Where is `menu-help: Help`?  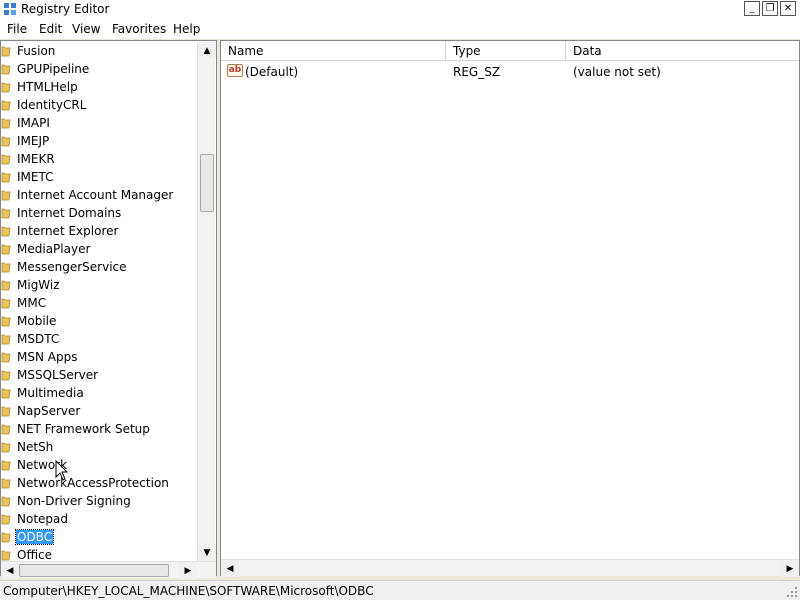
menu-help: Help is located at coordinates (186, 29).